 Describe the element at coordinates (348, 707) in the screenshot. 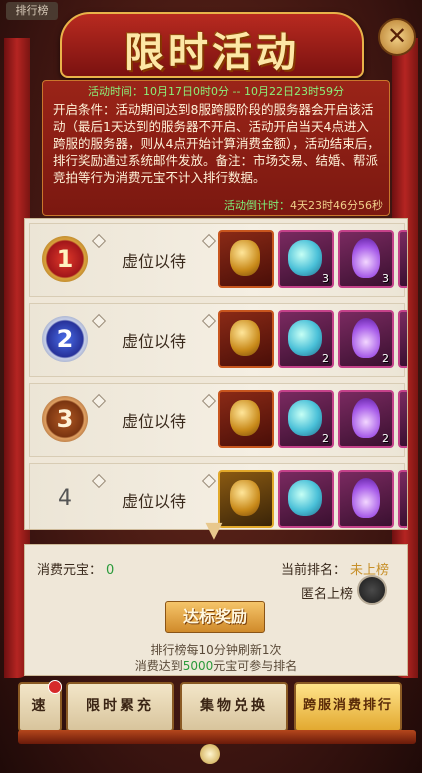

I see `tab-cross-server-ranking: 跨服消费排行` at that location.